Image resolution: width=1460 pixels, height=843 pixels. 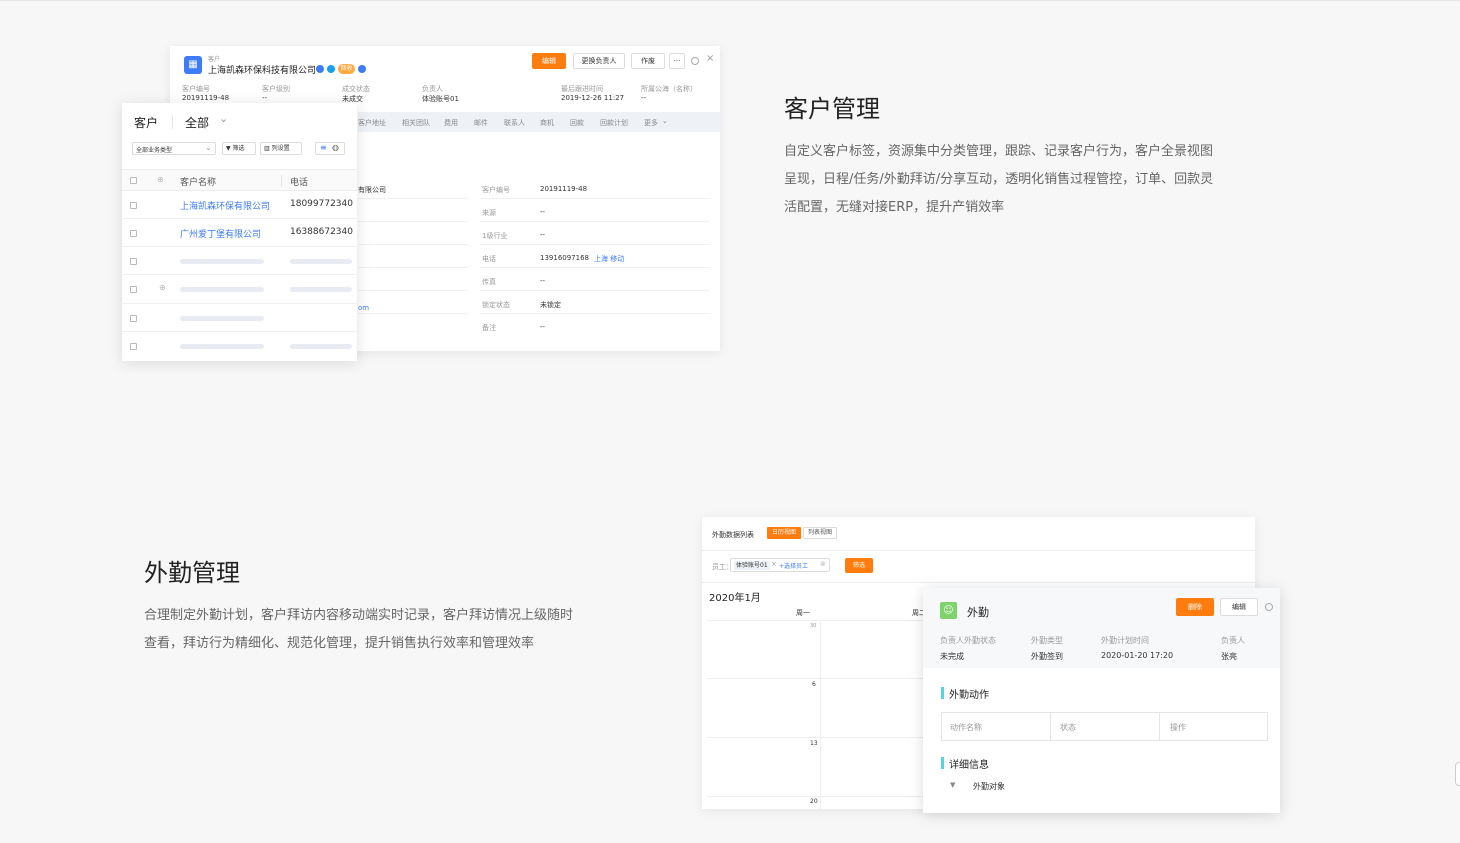 I want to click on column-settings-button: ▥ 列设置, so click(x=281, y=148).